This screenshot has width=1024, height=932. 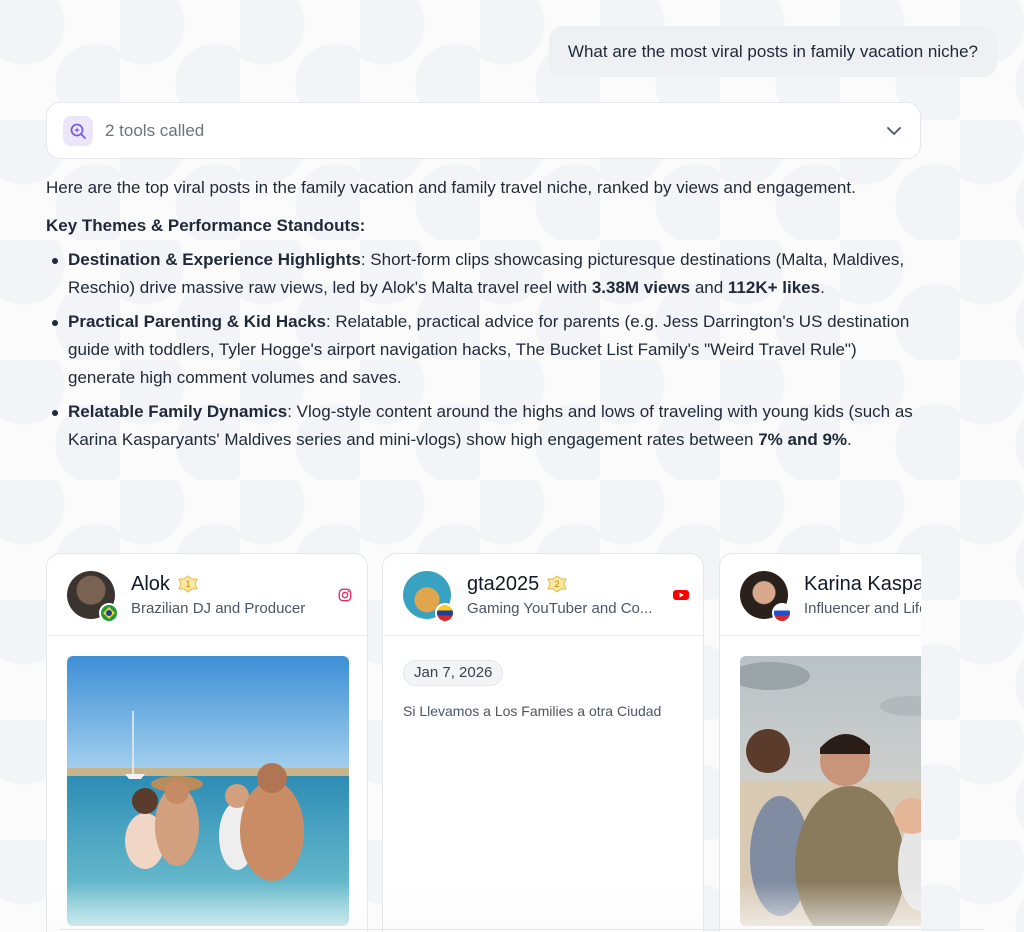 I want to click on creator-name: gta2025, so click(x=503, y=584).